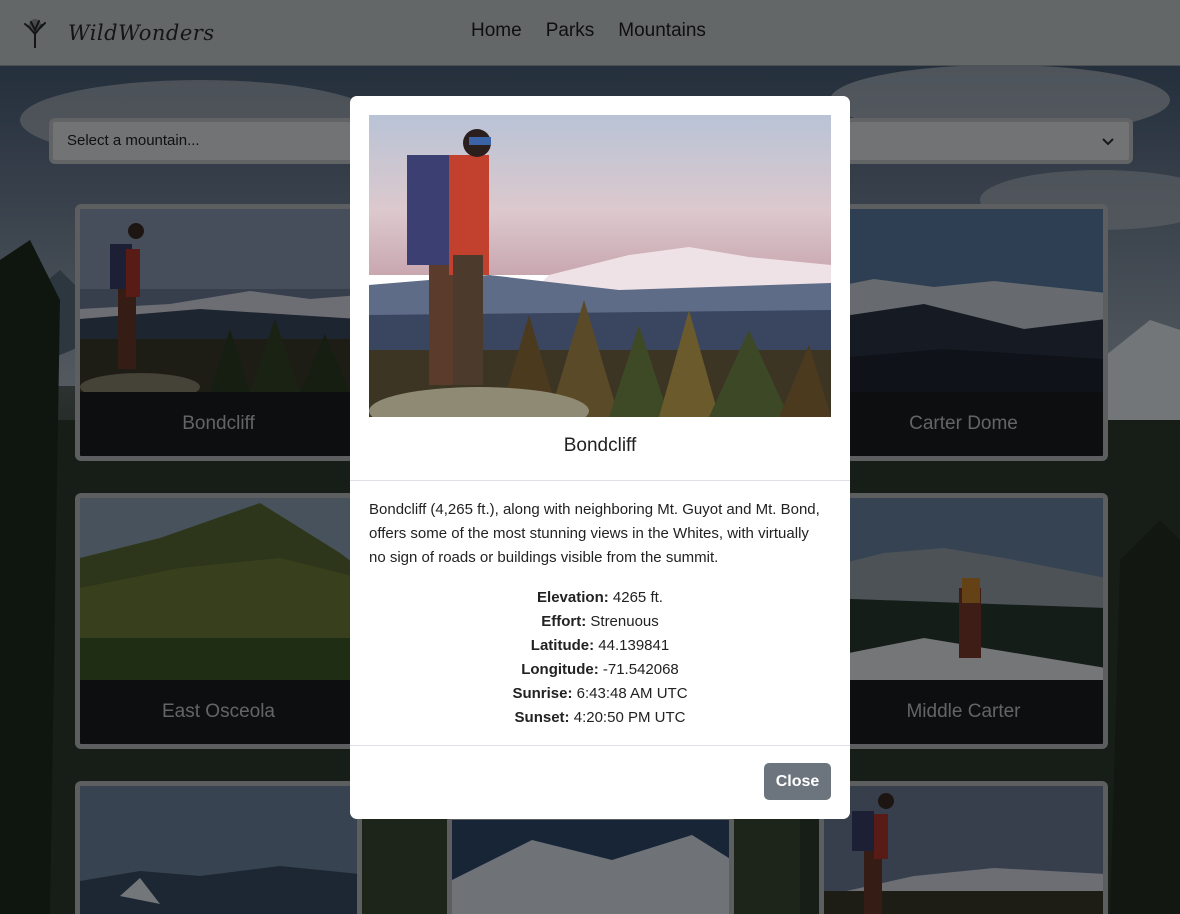 This screenshot has width=1180, height=914. What do you see at coordinates (600, 445) in the screenshot?
I see `modal-title: Bondcliff` at bounding box center [600, 445].